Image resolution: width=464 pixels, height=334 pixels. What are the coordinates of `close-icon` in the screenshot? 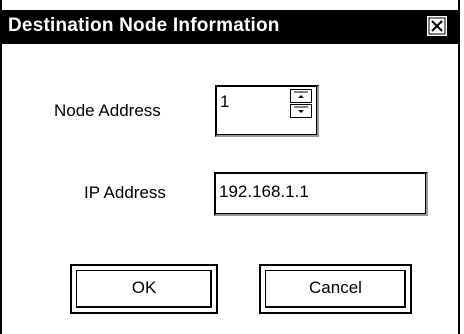 It's located at (437, 26).